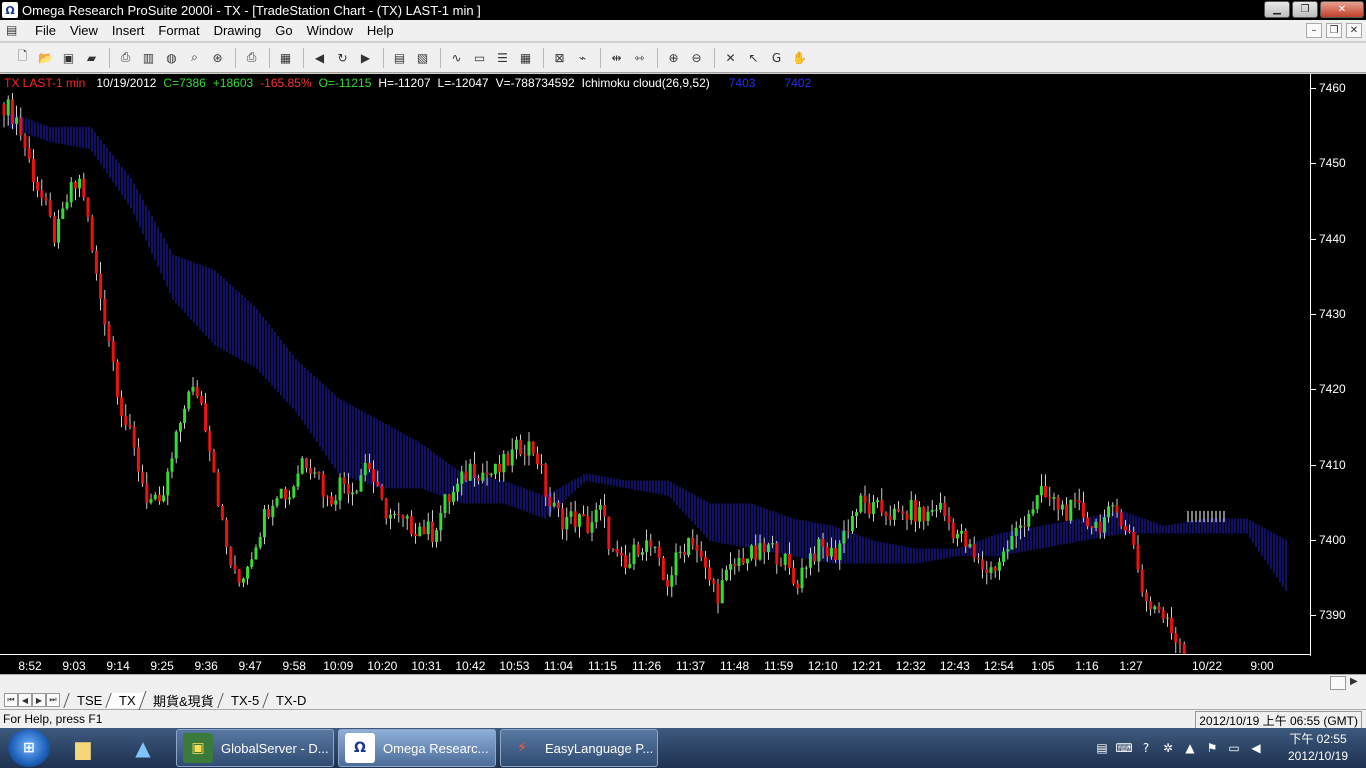  What do you see at coordinates (143, 748) in the screenshot?
I see `app-launcher-icon: ▲` at bounding box center [143, 748].